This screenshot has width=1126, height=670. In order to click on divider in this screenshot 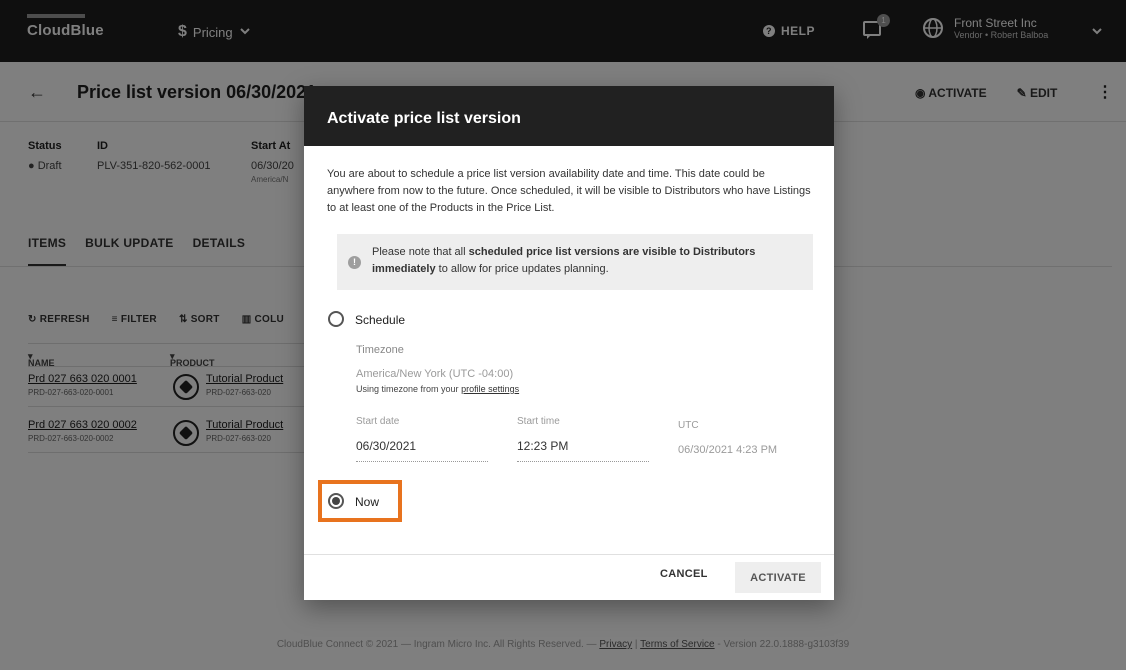, I will do `click(569, 554)`.